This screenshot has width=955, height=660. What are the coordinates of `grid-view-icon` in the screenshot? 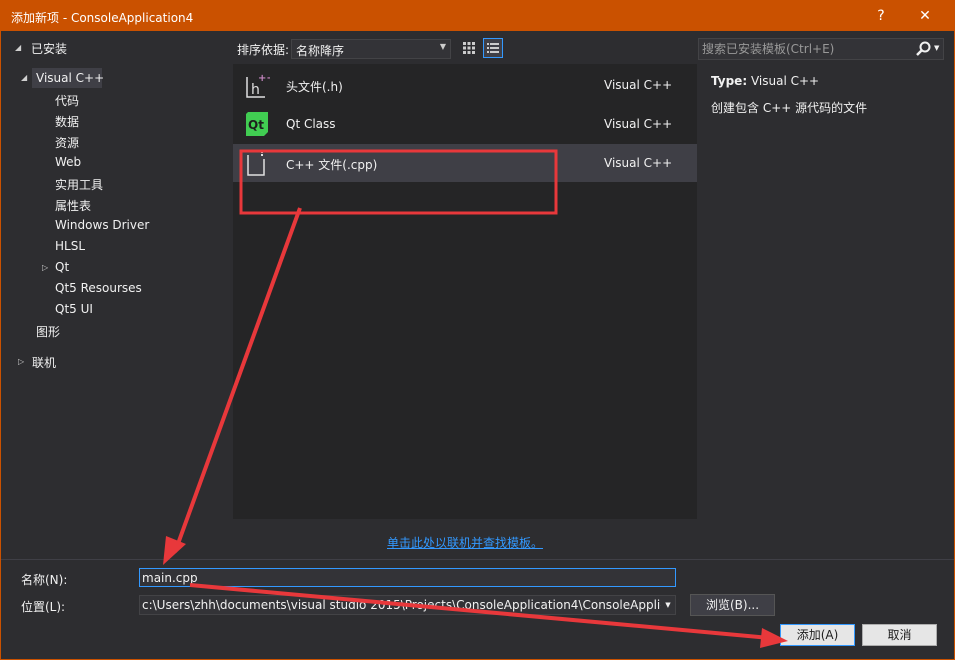 It's located at (469, 48).